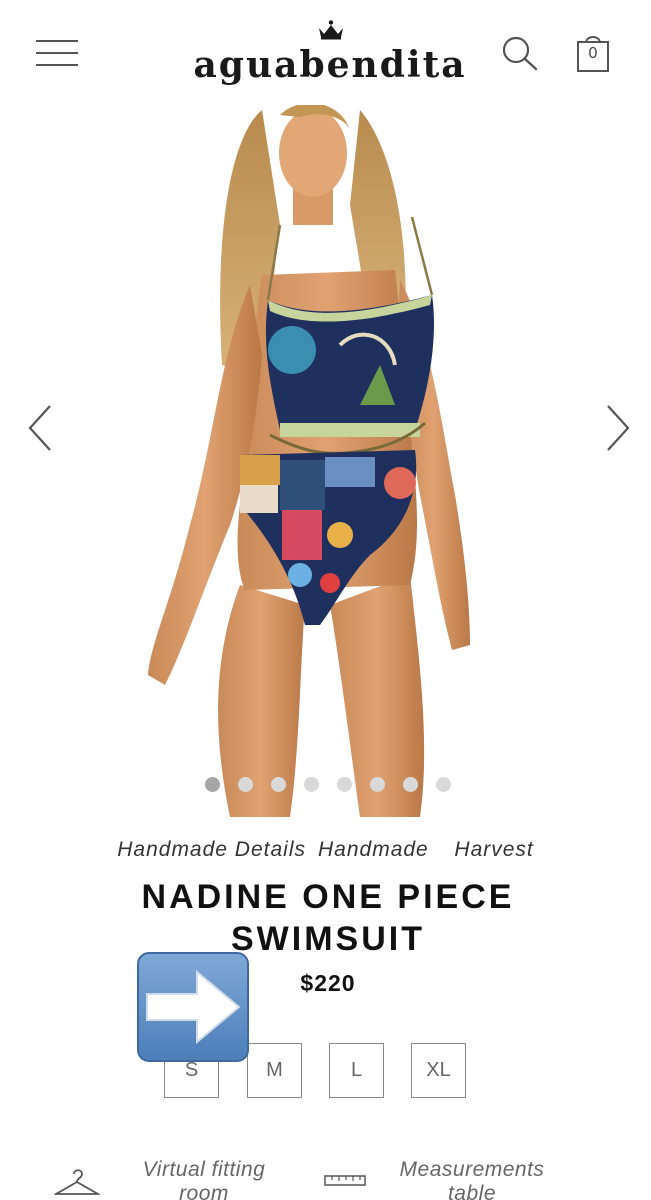 The image size is (651, 1200). What do you see at coordinates (331, 30) in the screenshot?
I see `crown-icon` at bounding box center [331, 30].